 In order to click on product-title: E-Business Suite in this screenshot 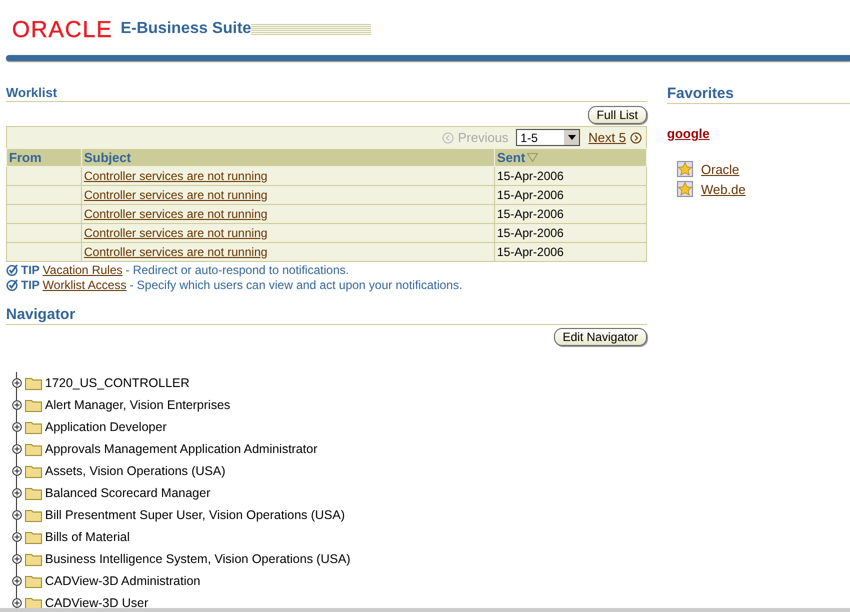, I will do `click(186, 29)`.